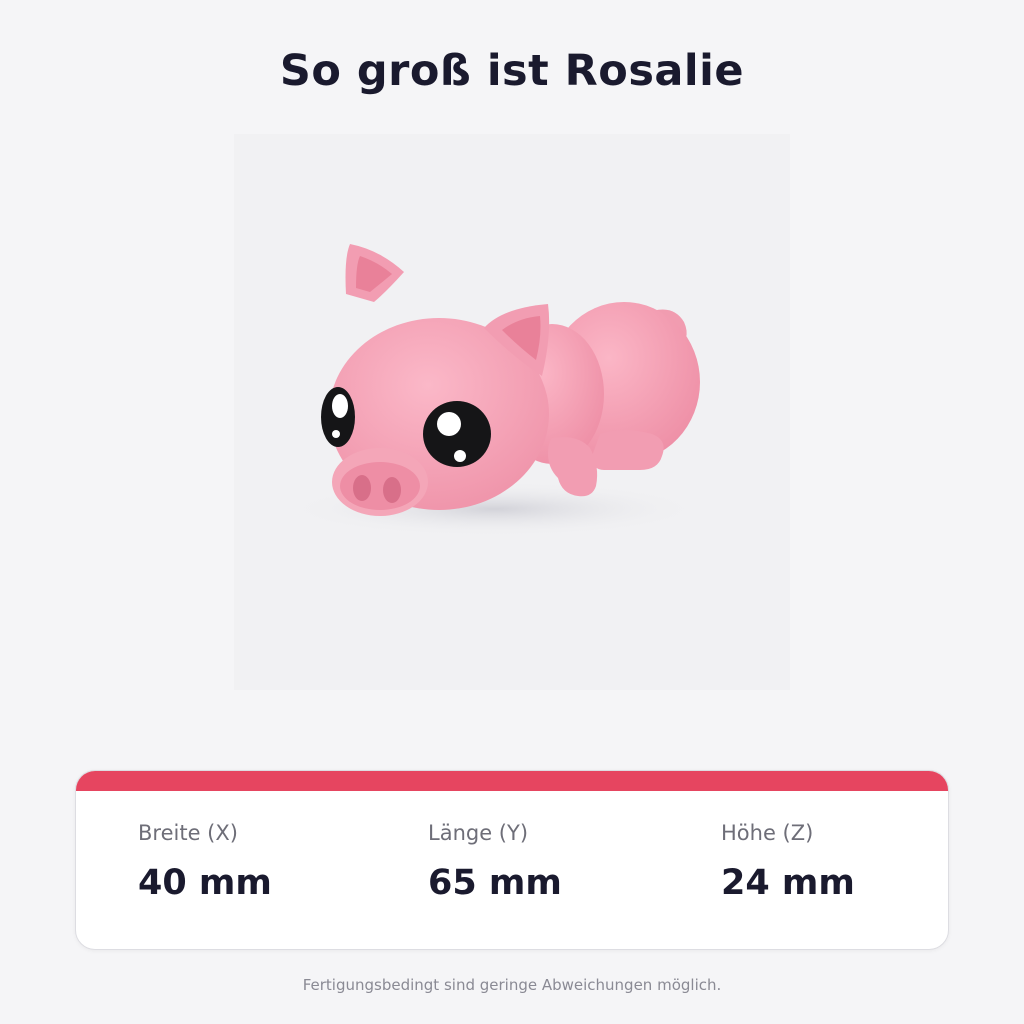  Describe the element at coordinates (205, 862) in the screenshot. I see `dimension-width: Breite (X) 40 mm` at that location.